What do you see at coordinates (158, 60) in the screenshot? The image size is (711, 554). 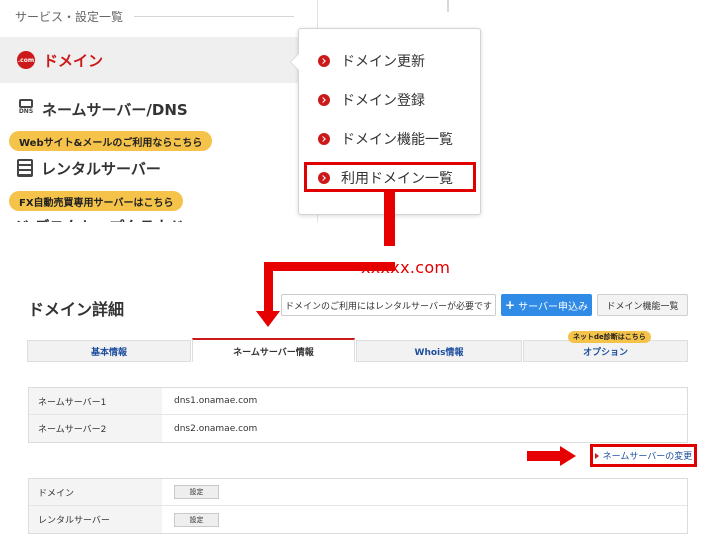 I see `sidebar-item-domain: .com ドメイン` at bounding box center [158, 60].